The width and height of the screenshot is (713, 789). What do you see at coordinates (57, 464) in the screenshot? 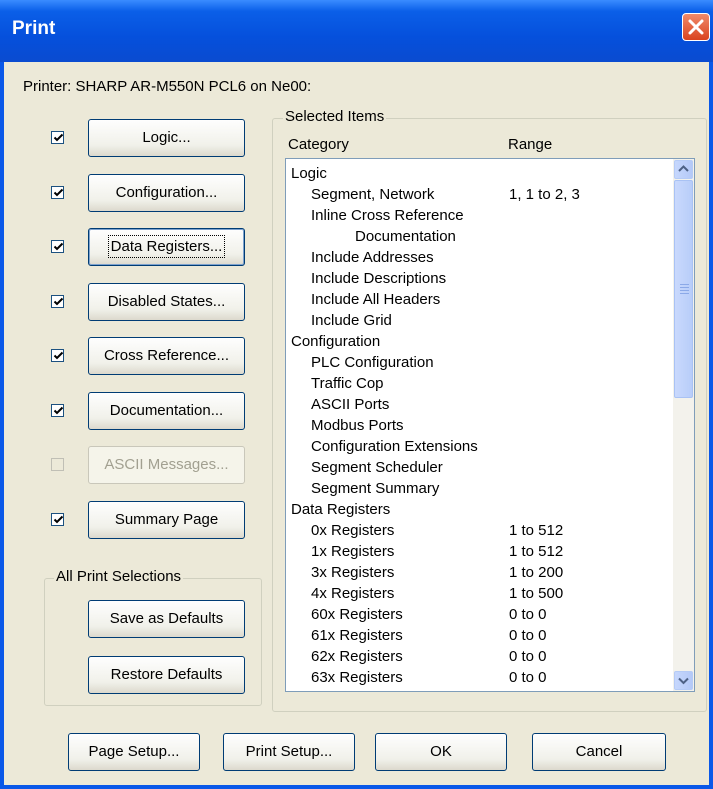
I see `ascii-messages-checkbox` at bounding box center [57, 464].